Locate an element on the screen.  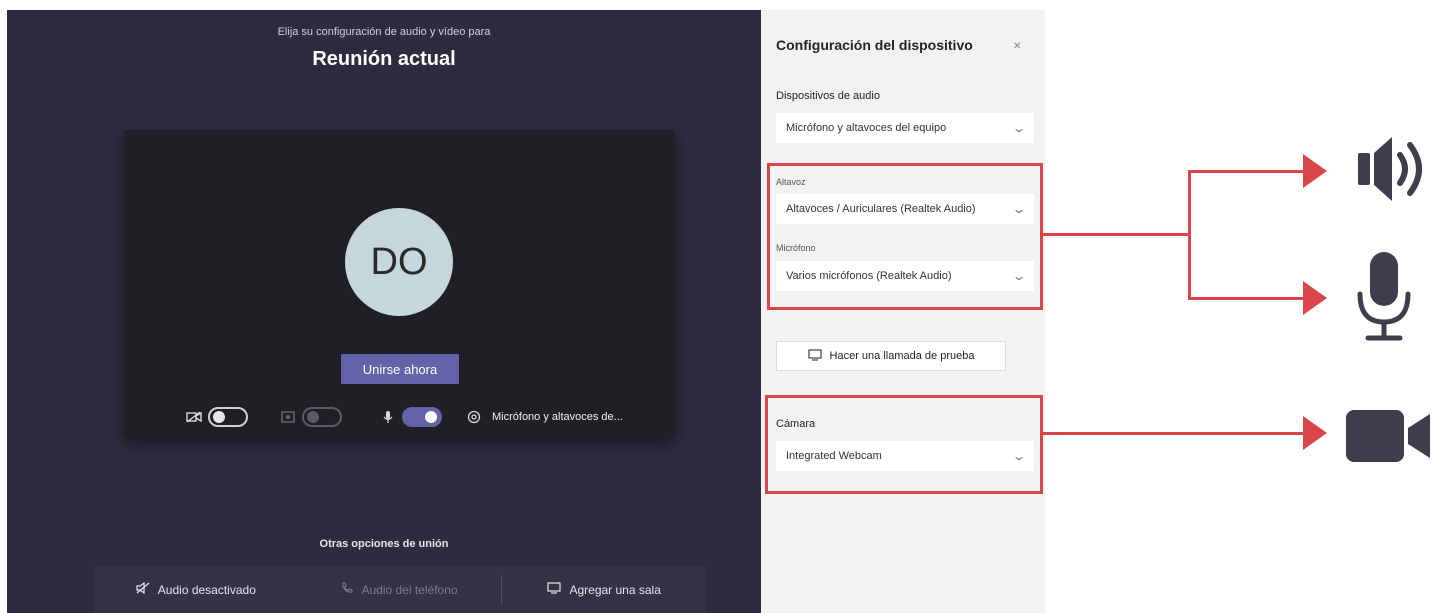
chevron-down-icon: ⌄ is located at coordinates (1019, 128).